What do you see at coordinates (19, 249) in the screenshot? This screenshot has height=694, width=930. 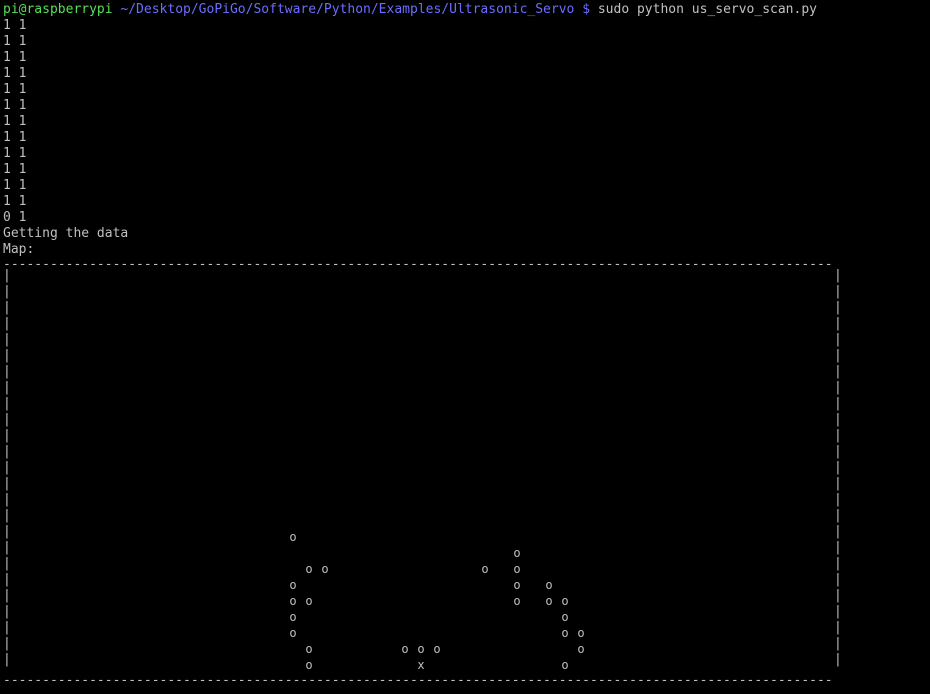 I see `output-line: Map:` at bounding box center [19, 249].